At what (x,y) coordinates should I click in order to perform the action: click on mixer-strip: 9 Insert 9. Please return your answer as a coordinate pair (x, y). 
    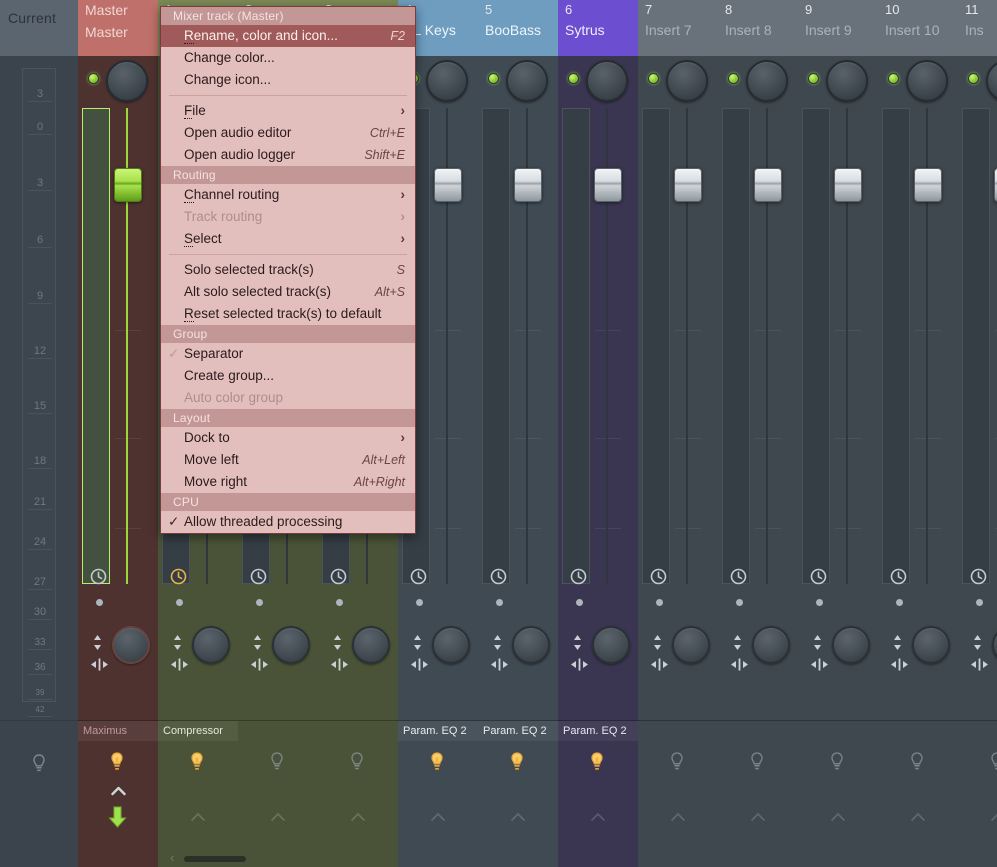
    Looking at the image, I should click on (838, 433).